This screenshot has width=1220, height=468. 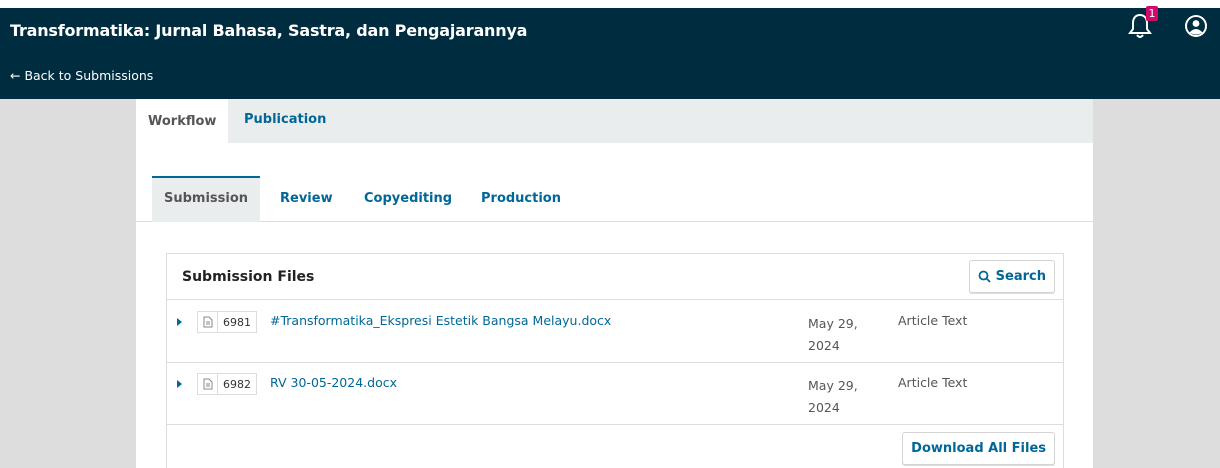 I want to click on file-id: 6982, so click(x=237, y=384).